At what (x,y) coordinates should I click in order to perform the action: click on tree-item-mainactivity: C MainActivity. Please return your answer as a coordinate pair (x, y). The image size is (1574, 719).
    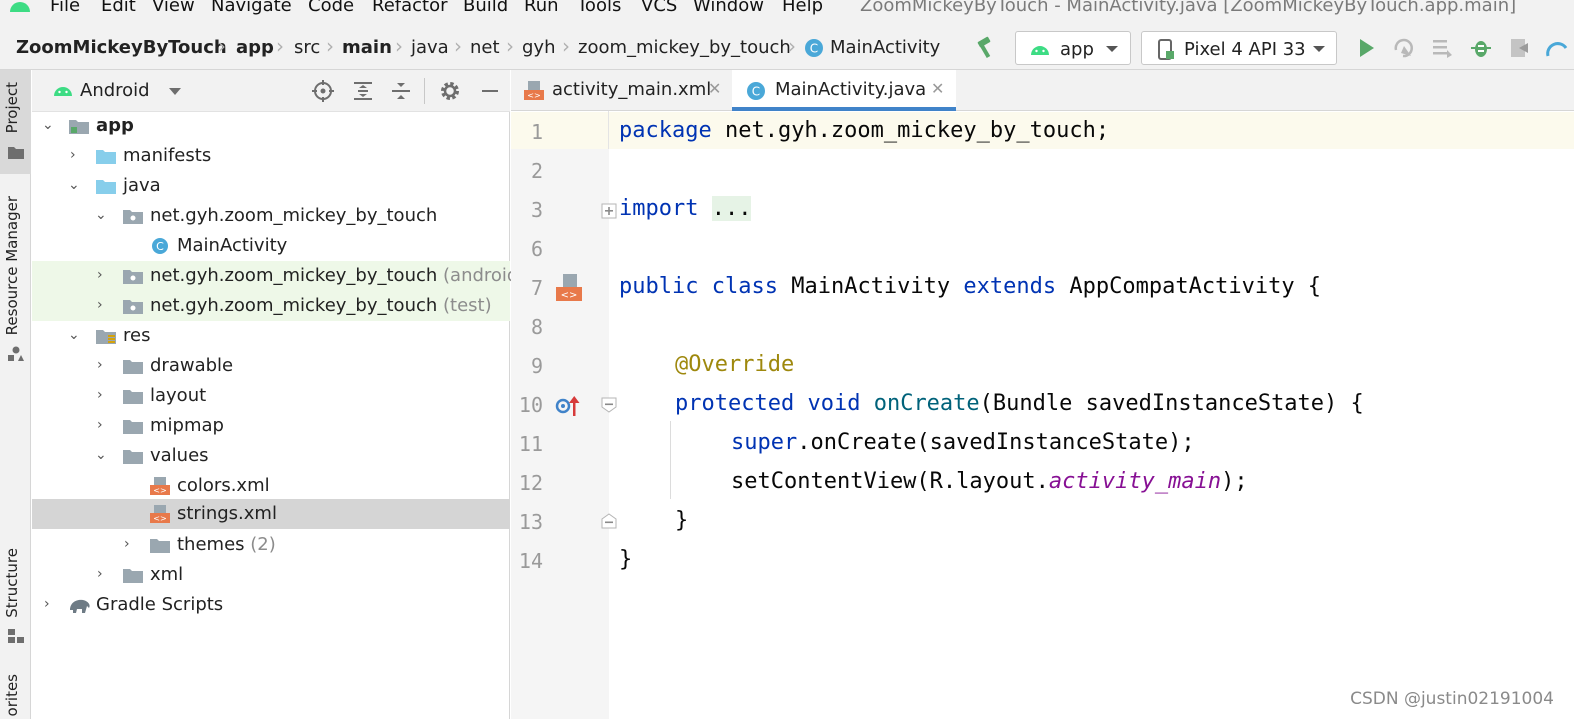
    Looking at the image, I should click on (271, 246).